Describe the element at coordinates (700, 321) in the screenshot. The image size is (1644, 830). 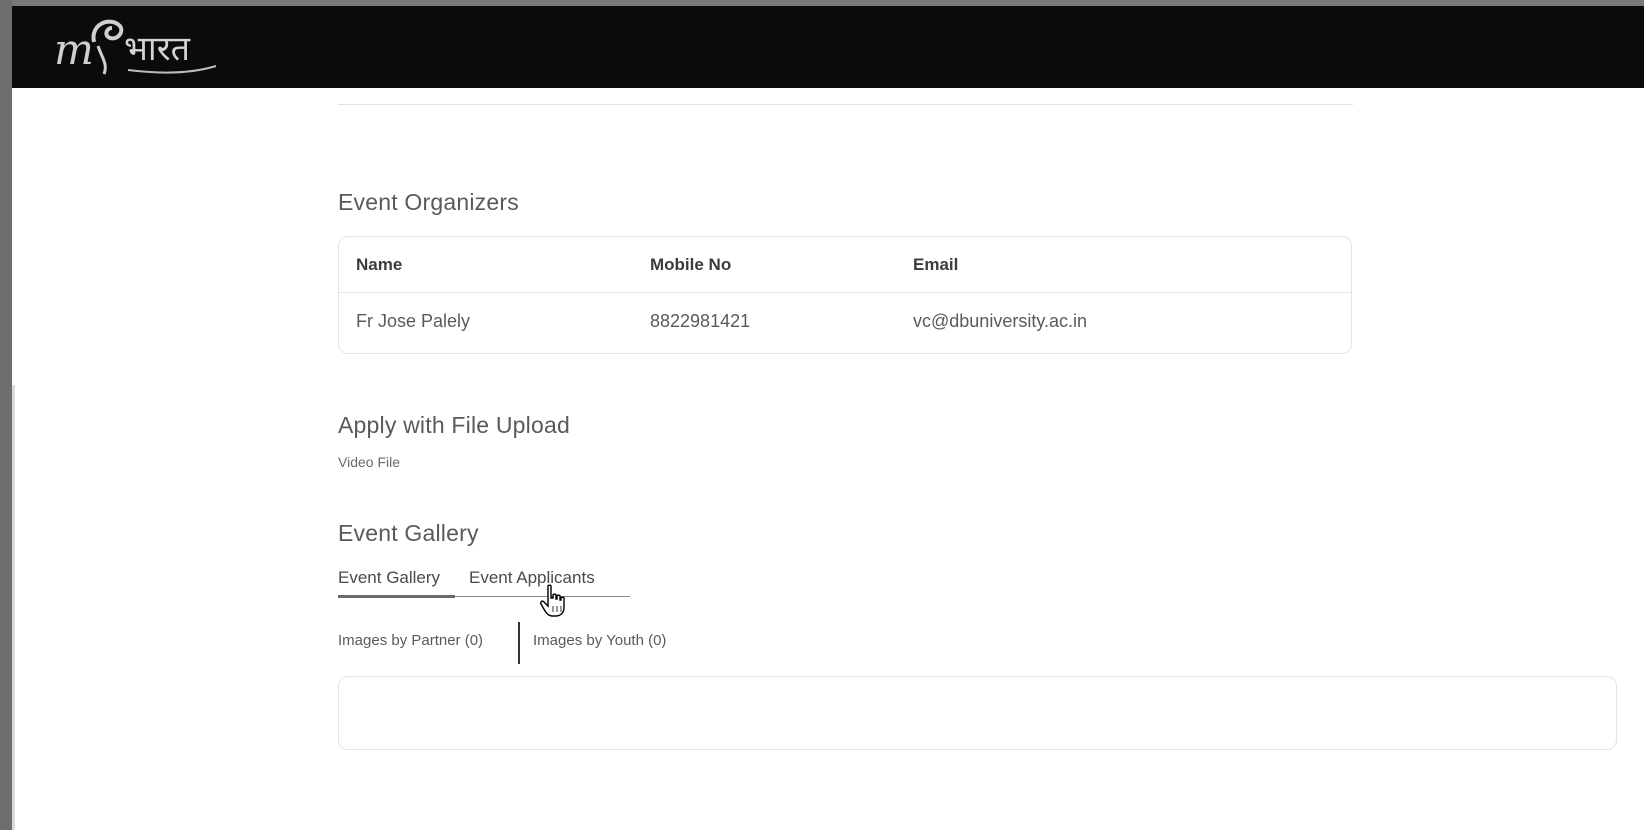
I see `organizer-mobile-cell: 8822981421` at that location.